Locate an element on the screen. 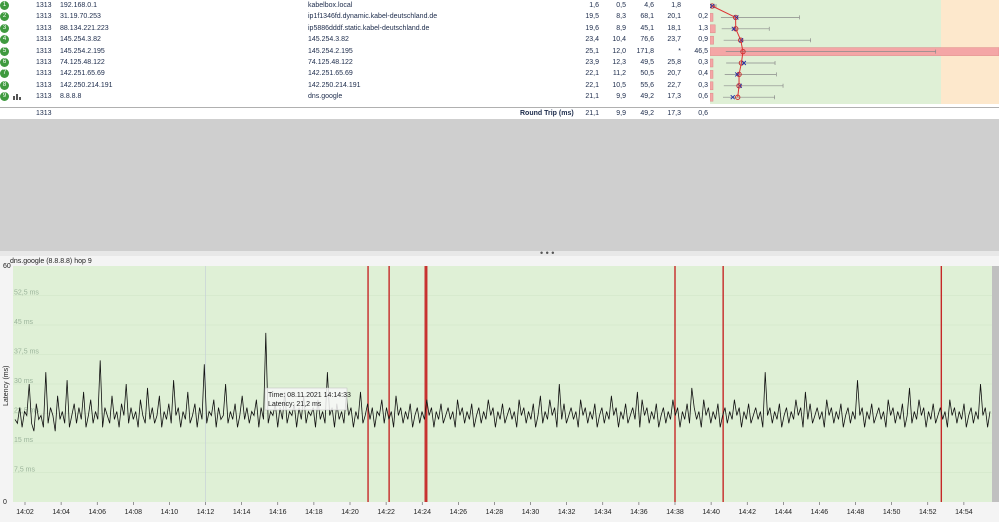  hop-cur: 1,8 is located at coordinates (676, 5).